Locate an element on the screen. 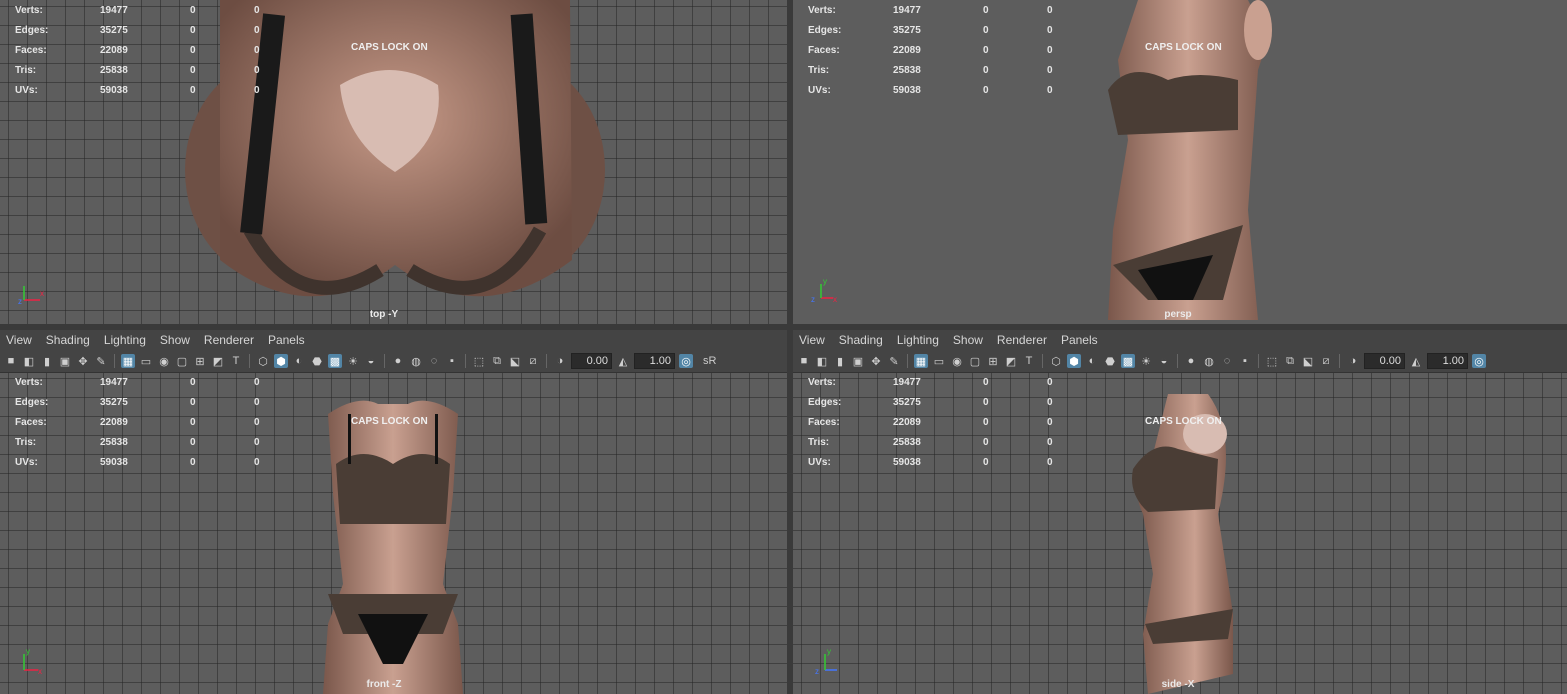 Image resolution: width=1567 pixels, height=694 pixels. svg-text: z is located at coordinates (817, 671).